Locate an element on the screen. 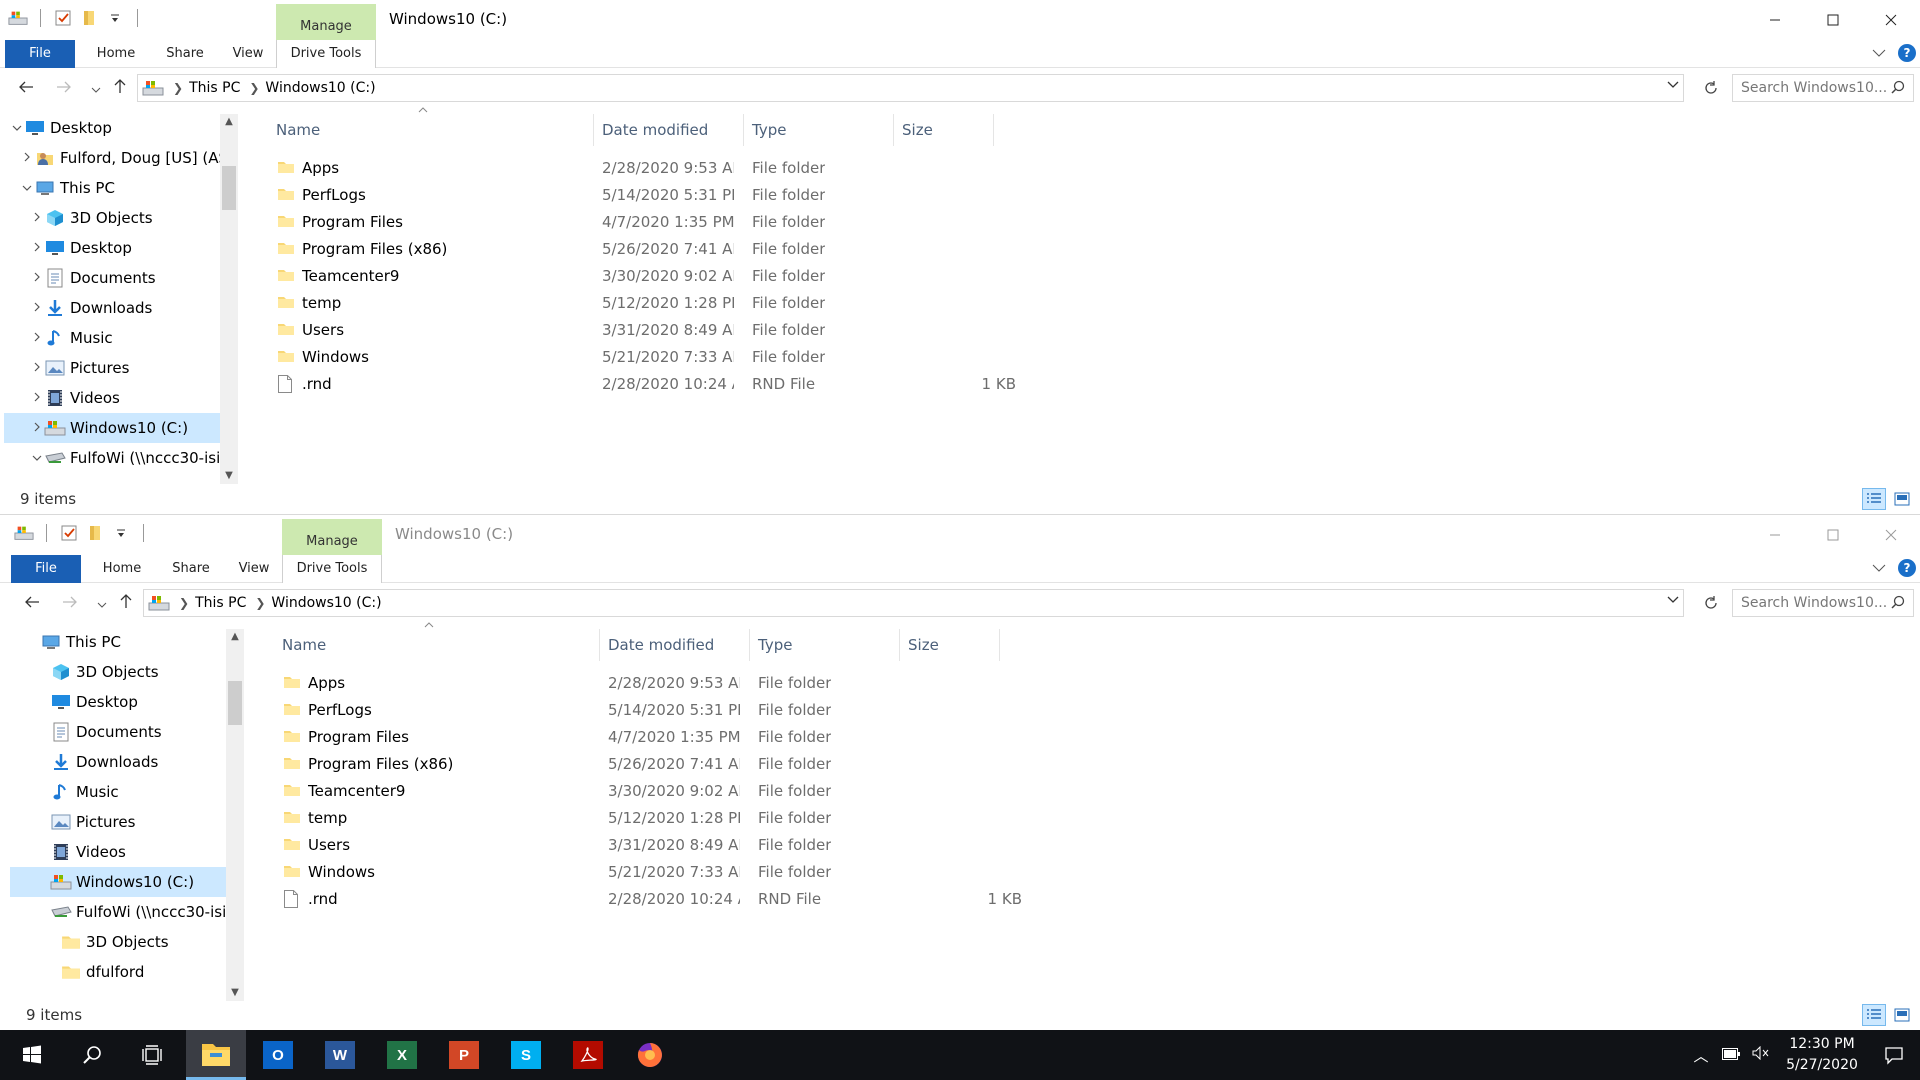  tree-item-videos: Videos is located at coordinates (116, 398).